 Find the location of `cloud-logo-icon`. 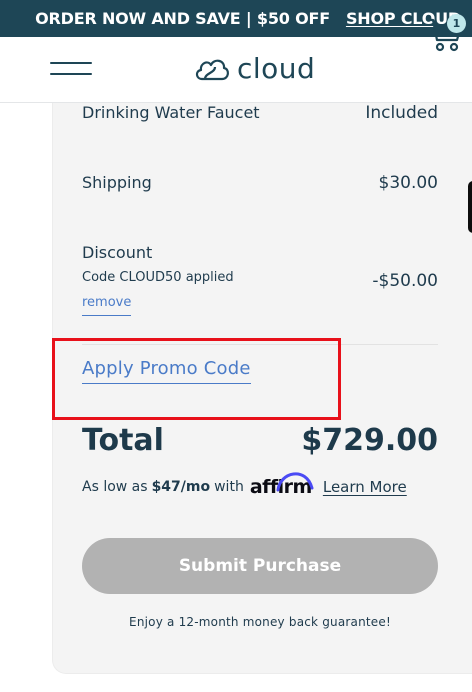

cloud-logo-icon is located at coordinates (212, 70).